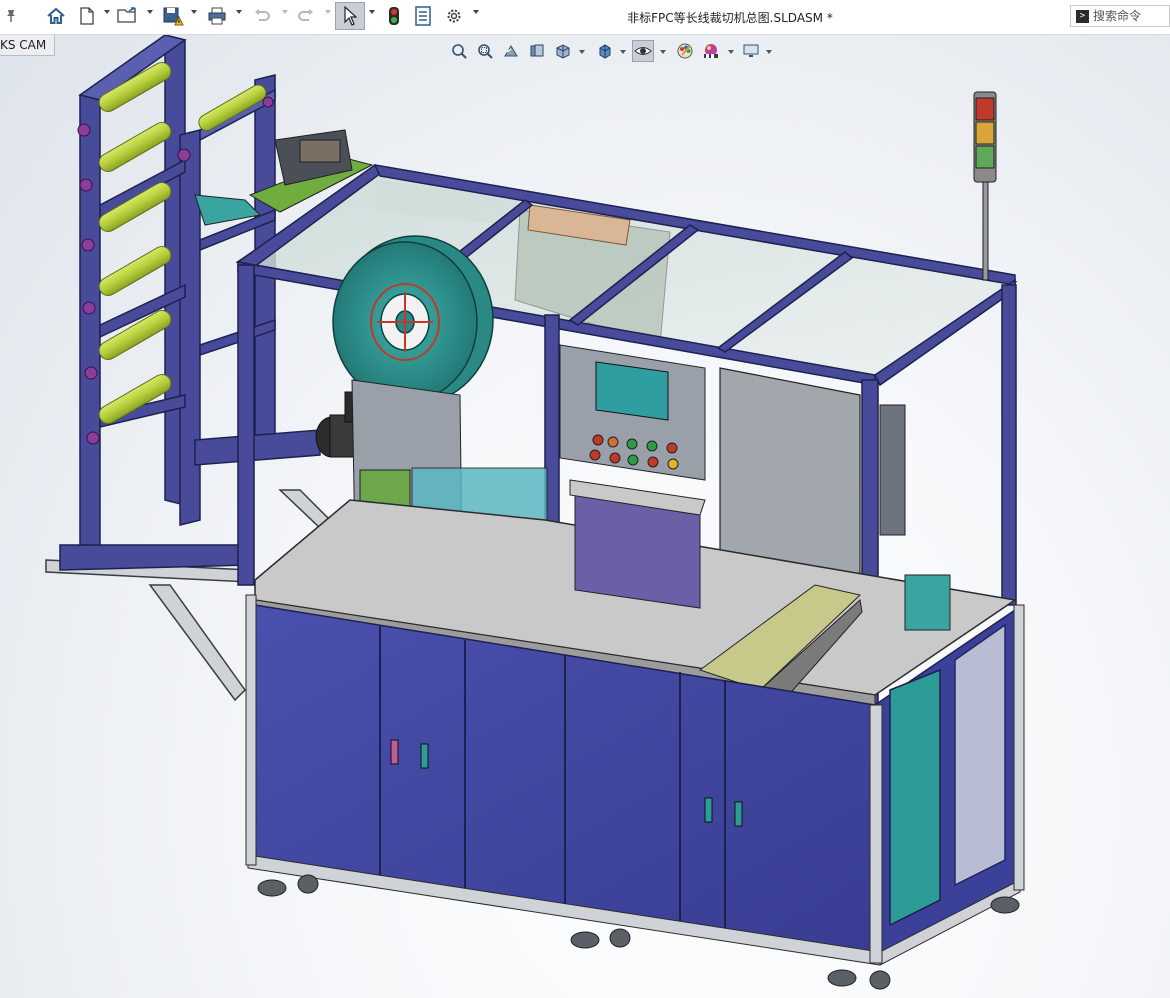  I want to click on rebuild-button, so click(394, 16).